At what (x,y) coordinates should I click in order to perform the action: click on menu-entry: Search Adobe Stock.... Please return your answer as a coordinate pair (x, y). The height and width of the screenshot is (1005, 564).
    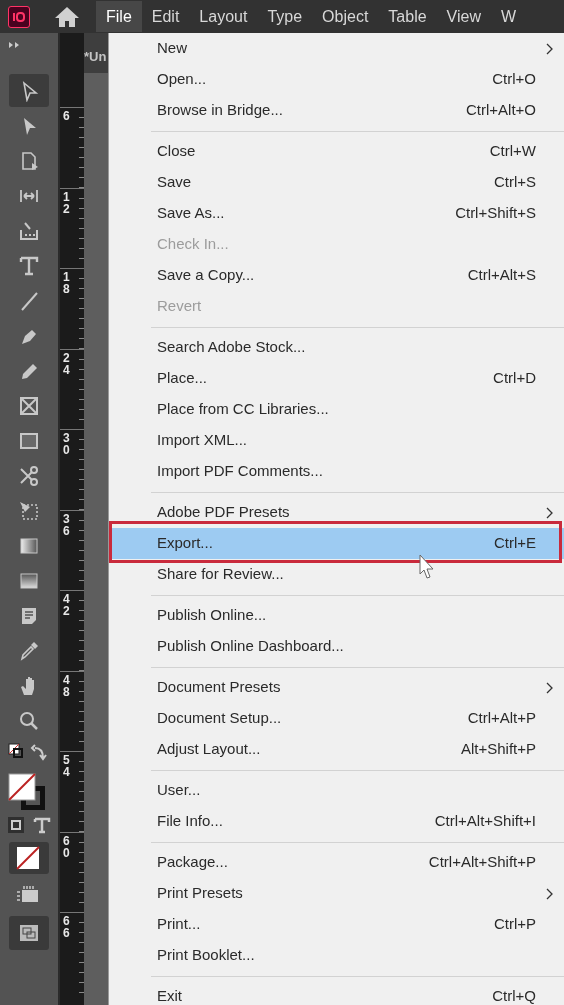
    Looking at the image, I should click on (336, 347).